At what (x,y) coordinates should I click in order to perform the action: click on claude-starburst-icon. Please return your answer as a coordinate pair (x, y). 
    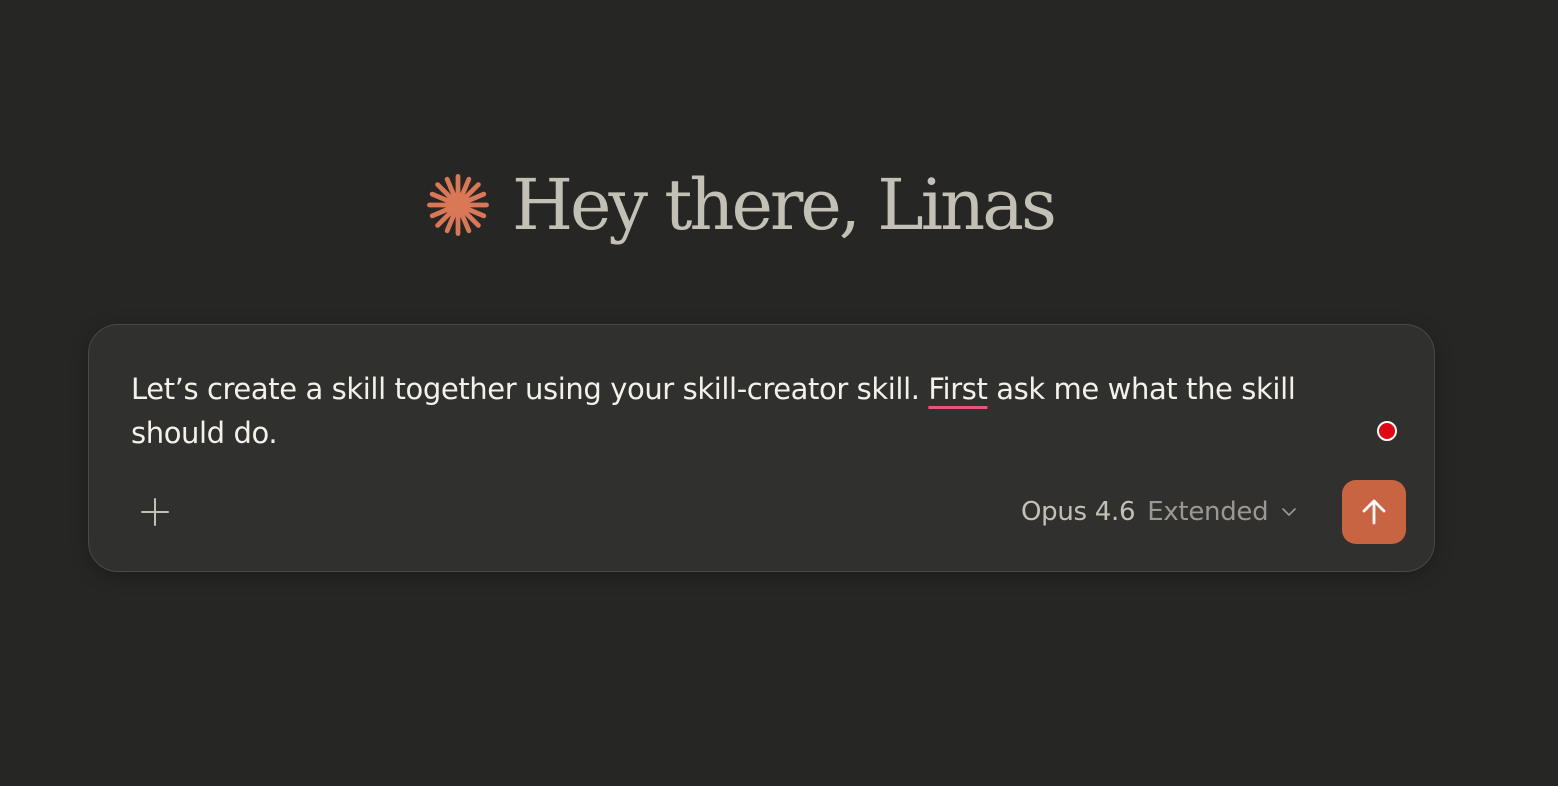
    Looking at the image, I should click on (458, 205).